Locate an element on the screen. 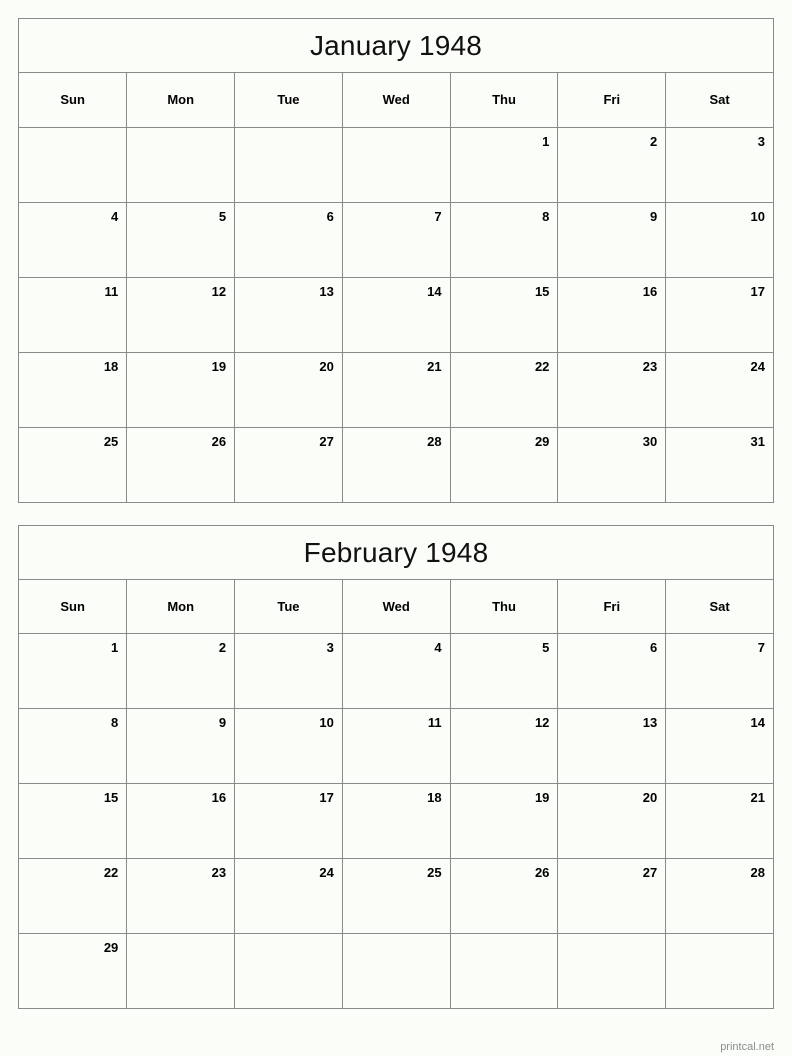  calendar-week-row: 25 26 27 28 29 30 31 is located at coordinates (396, 465).